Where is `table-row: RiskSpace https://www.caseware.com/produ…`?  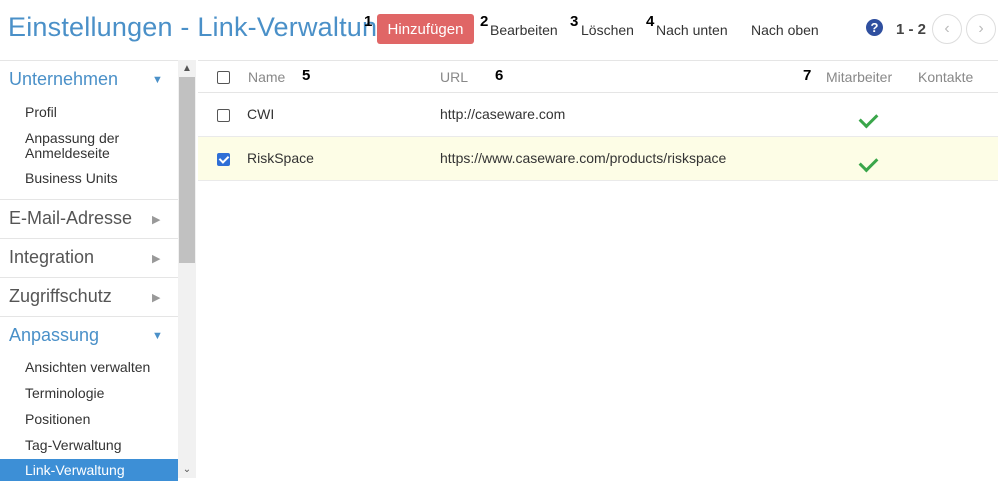 table-row: RiskSpace https://www.caseware.com/produ… is located at coordinates (598, 159).